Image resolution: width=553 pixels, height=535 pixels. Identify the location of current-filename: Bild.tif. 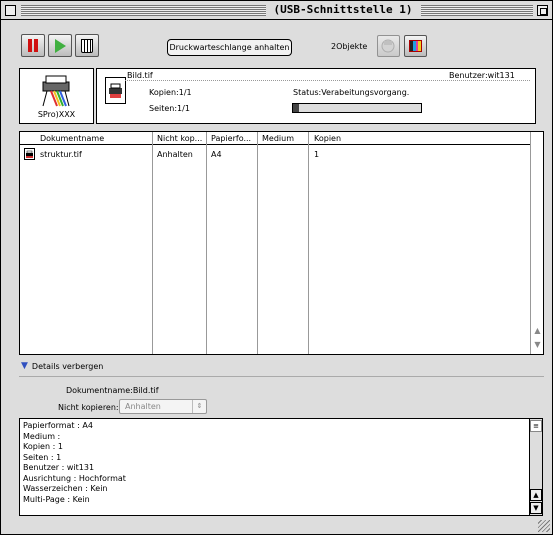
(140, 75).